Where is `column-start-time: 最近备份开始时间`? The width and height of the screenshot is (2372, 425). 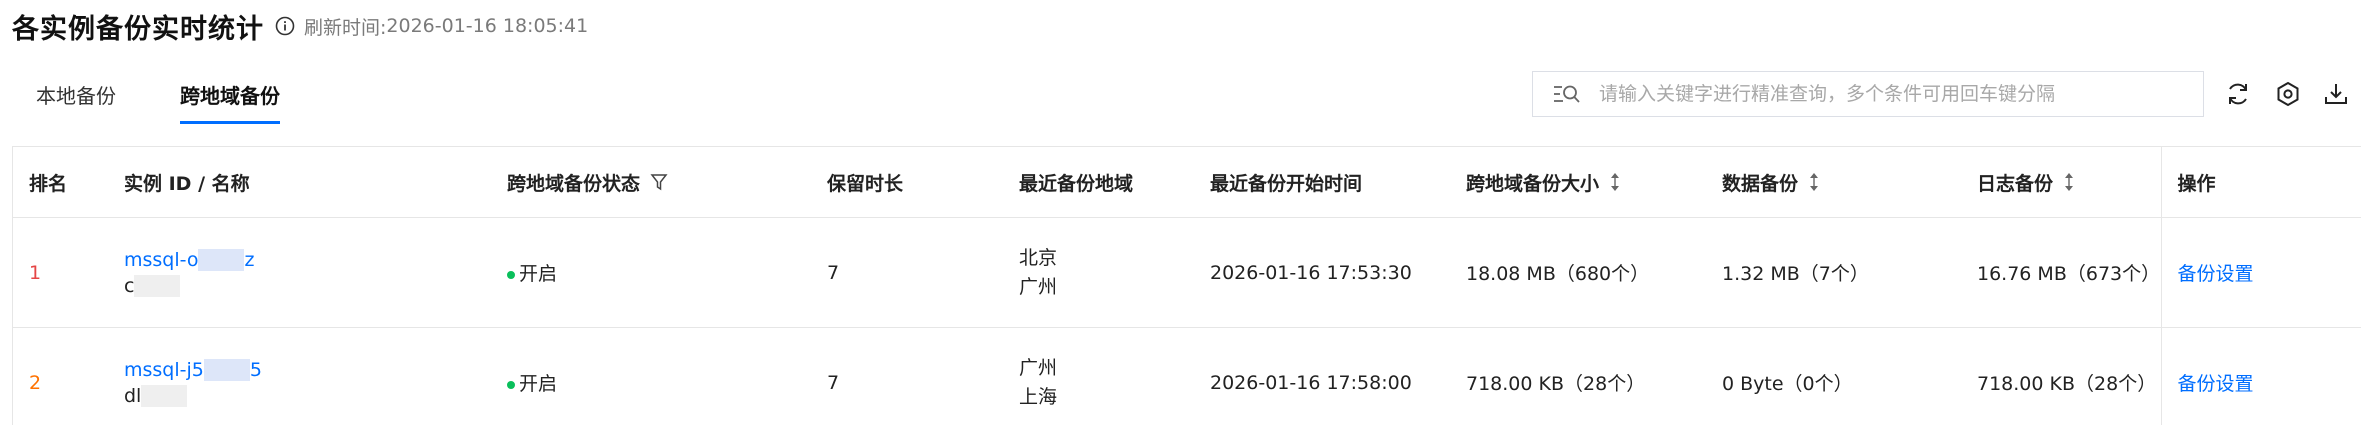
column-start-time: 最近备份开始时间 is located at coordinates (1322, 182).